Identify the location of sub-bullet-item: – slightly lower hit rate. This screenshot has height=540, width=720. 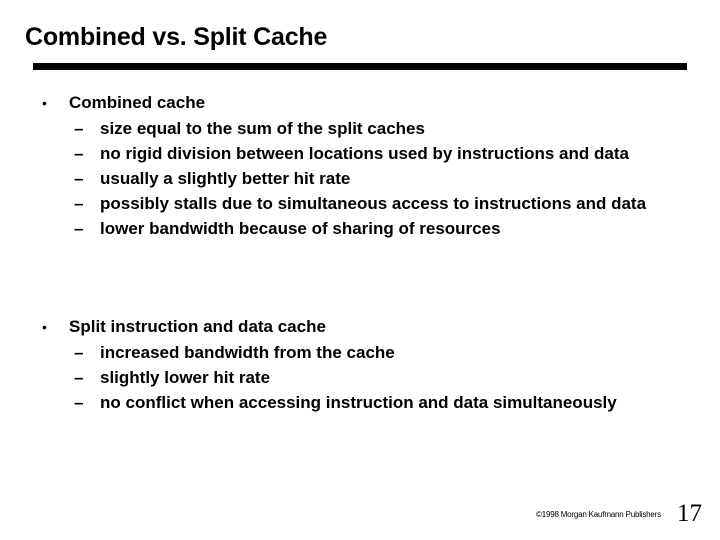
(330, 377).